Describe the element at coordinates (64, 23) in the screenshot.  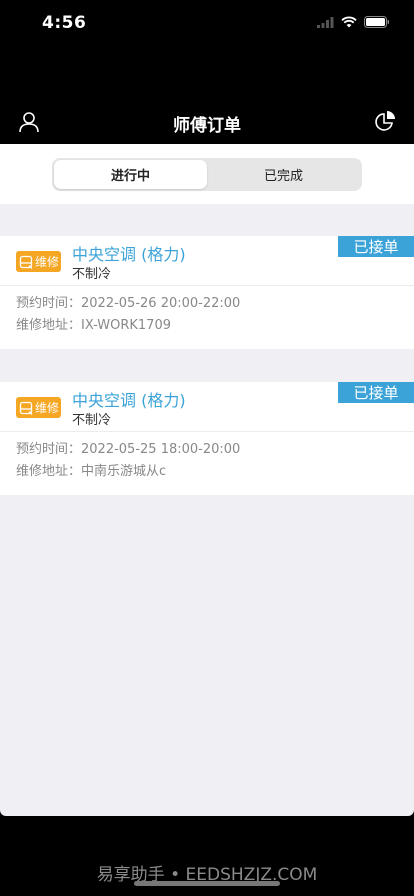
I see `status-time: 4:56` at that location.